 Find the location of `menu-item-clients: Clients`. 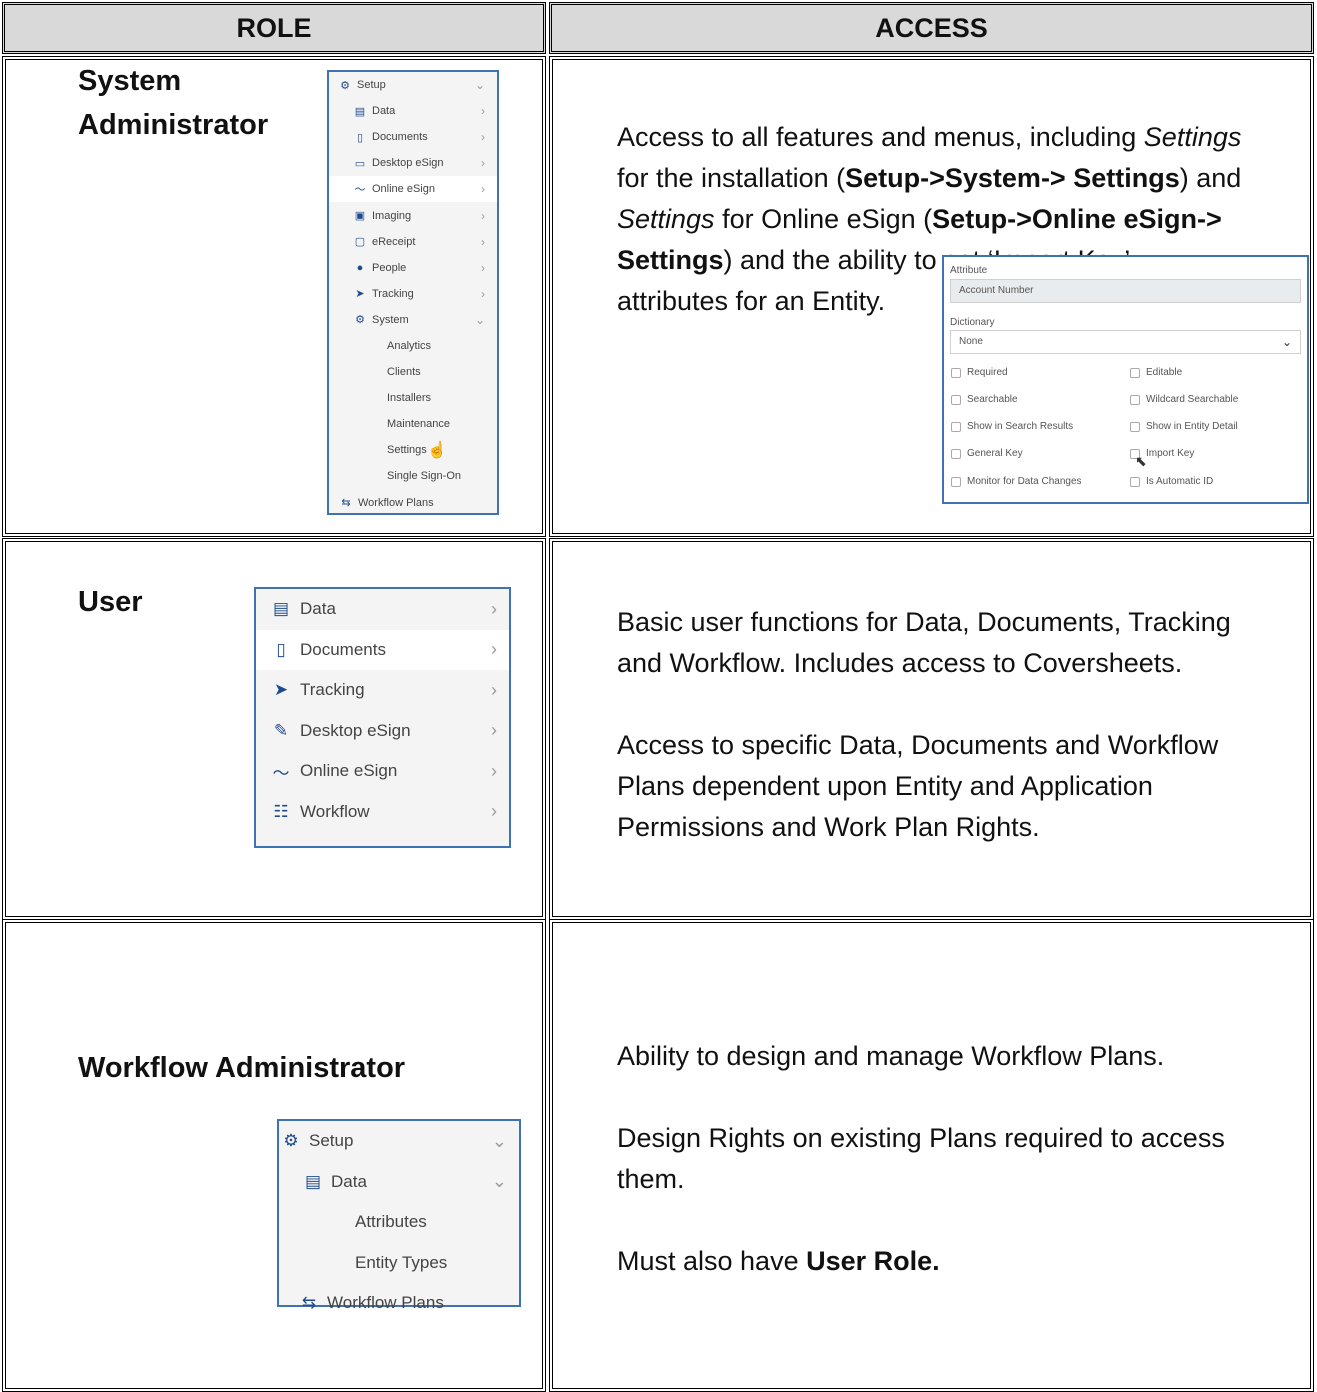

menu-item-clients: Clients is located at coordinates (413, 372).